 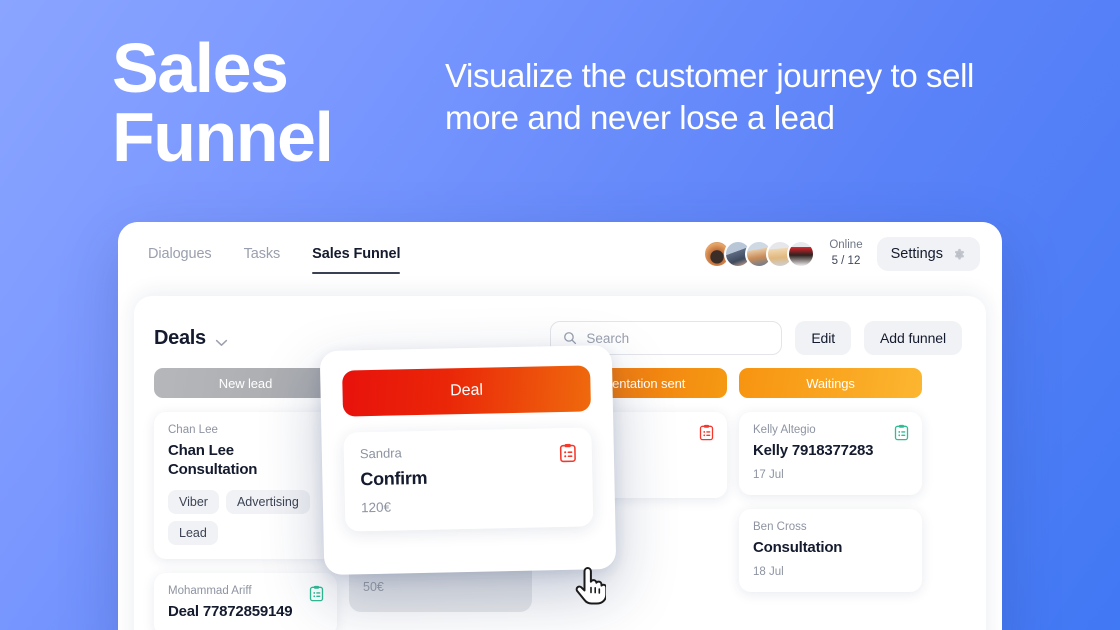 I want to click on search-icon, so click(x=570, y=338).